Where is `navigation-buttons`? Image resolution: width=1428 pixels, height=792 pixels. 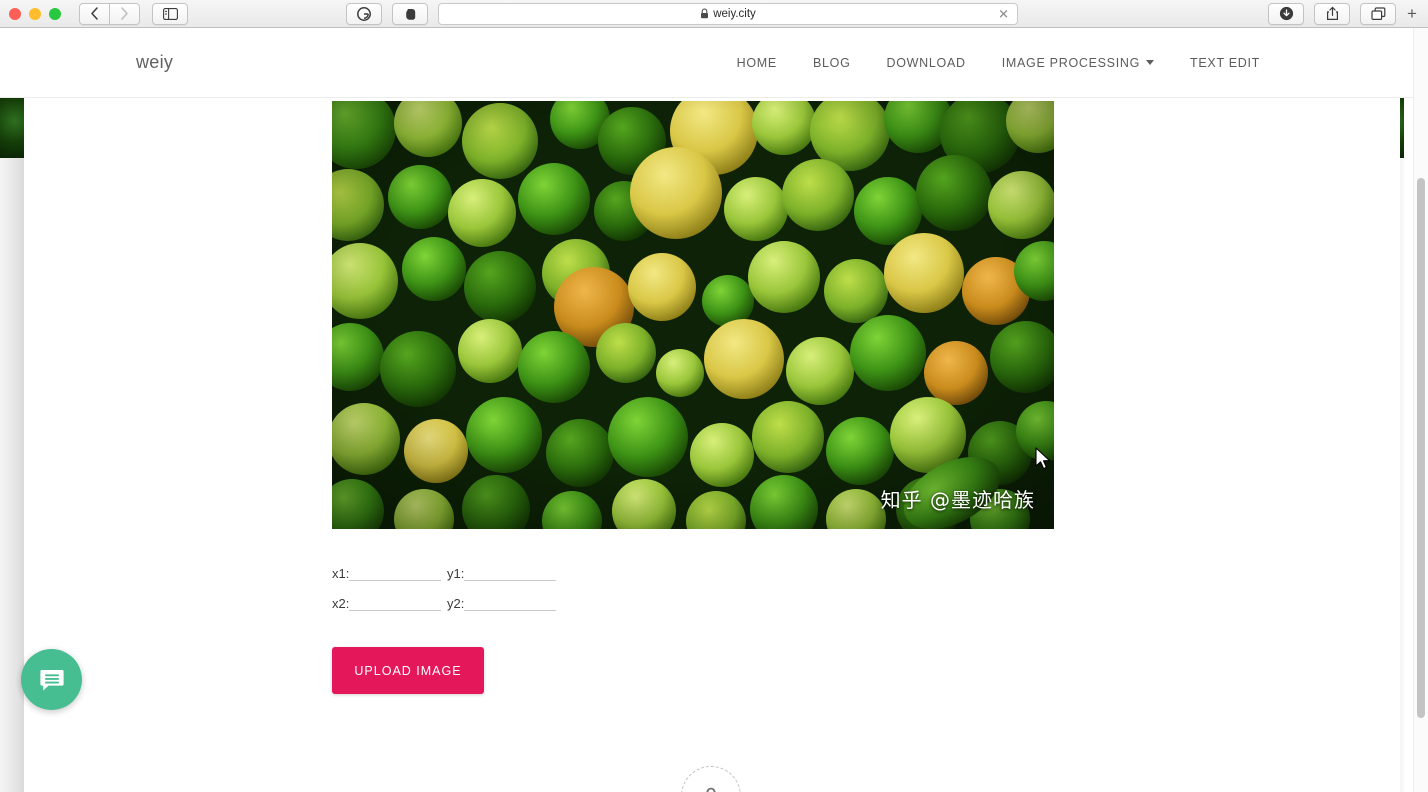 navigation-buttons is located at coordinates (109, 13).